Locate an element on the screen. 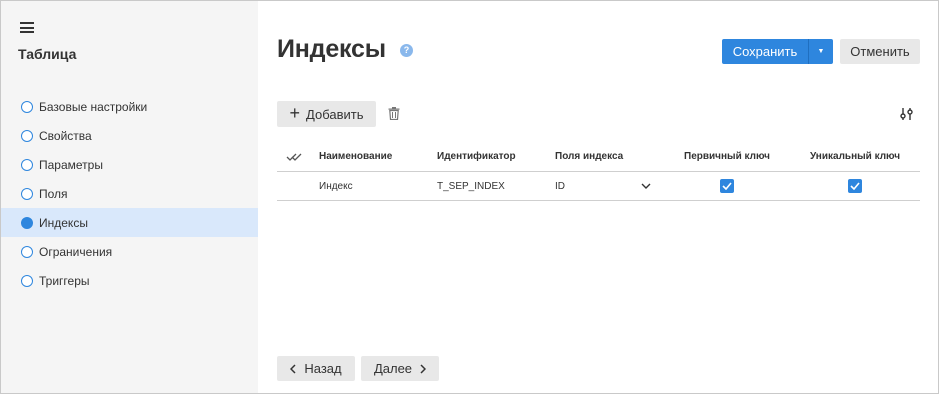 This screenshot has width=939, height=394. primary-key-checkbox is located at coordinates (727, 186).